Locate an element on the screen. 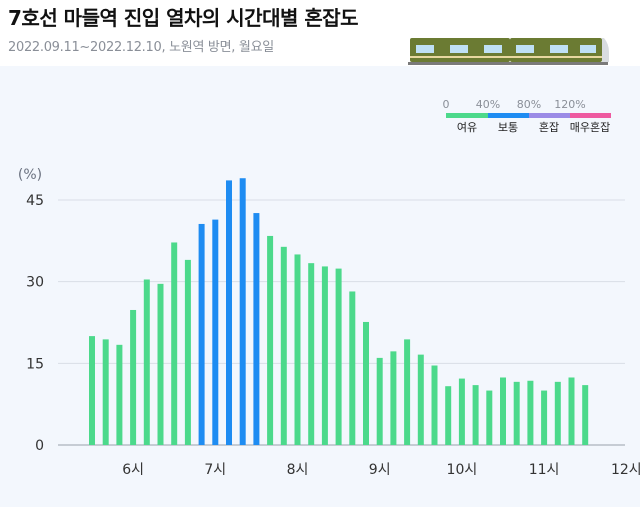 This screenshot has height=507, width=640. legend-tick-40: 40% is located at coordinates (488, 104).